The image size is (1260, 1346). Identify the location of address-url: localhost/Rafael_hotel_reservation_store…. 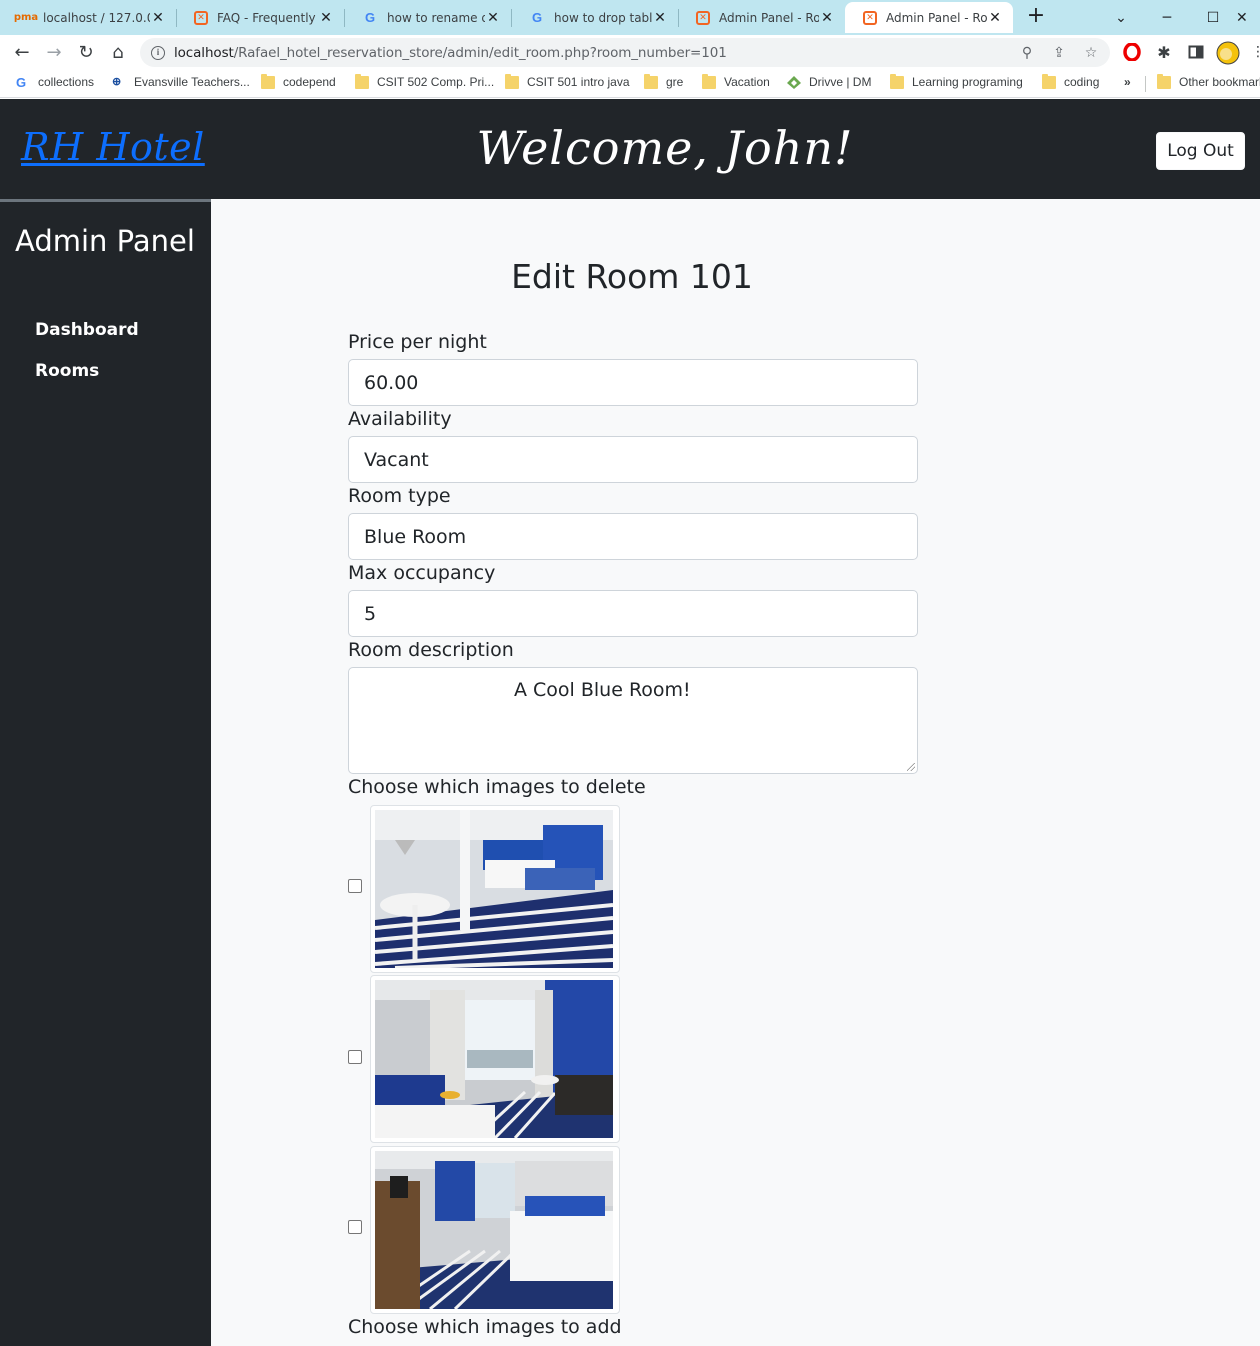
(450, 53).